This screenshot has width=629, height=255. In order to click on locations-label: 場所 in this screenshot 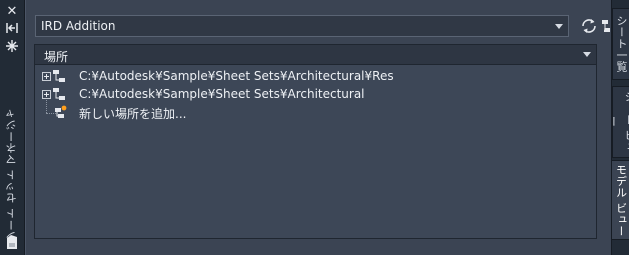, I will do `click(56, 57)`.